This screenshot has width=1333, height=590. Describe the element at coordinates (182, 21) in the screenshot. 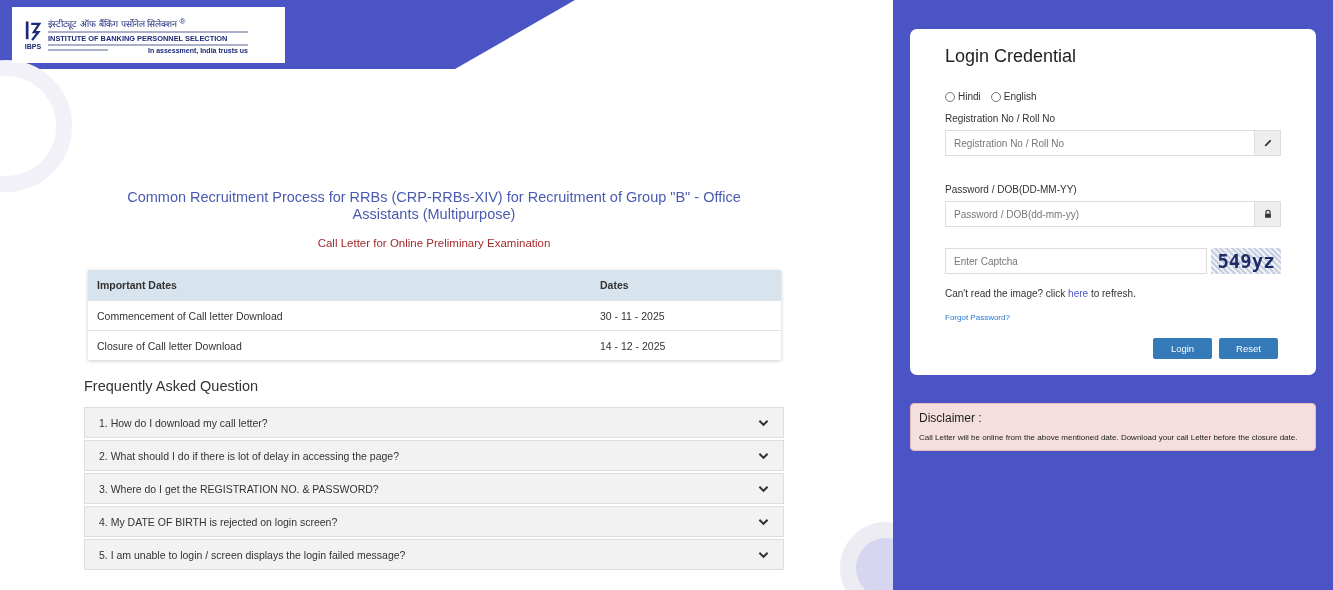

I see `registered-mark: ®` at that location.